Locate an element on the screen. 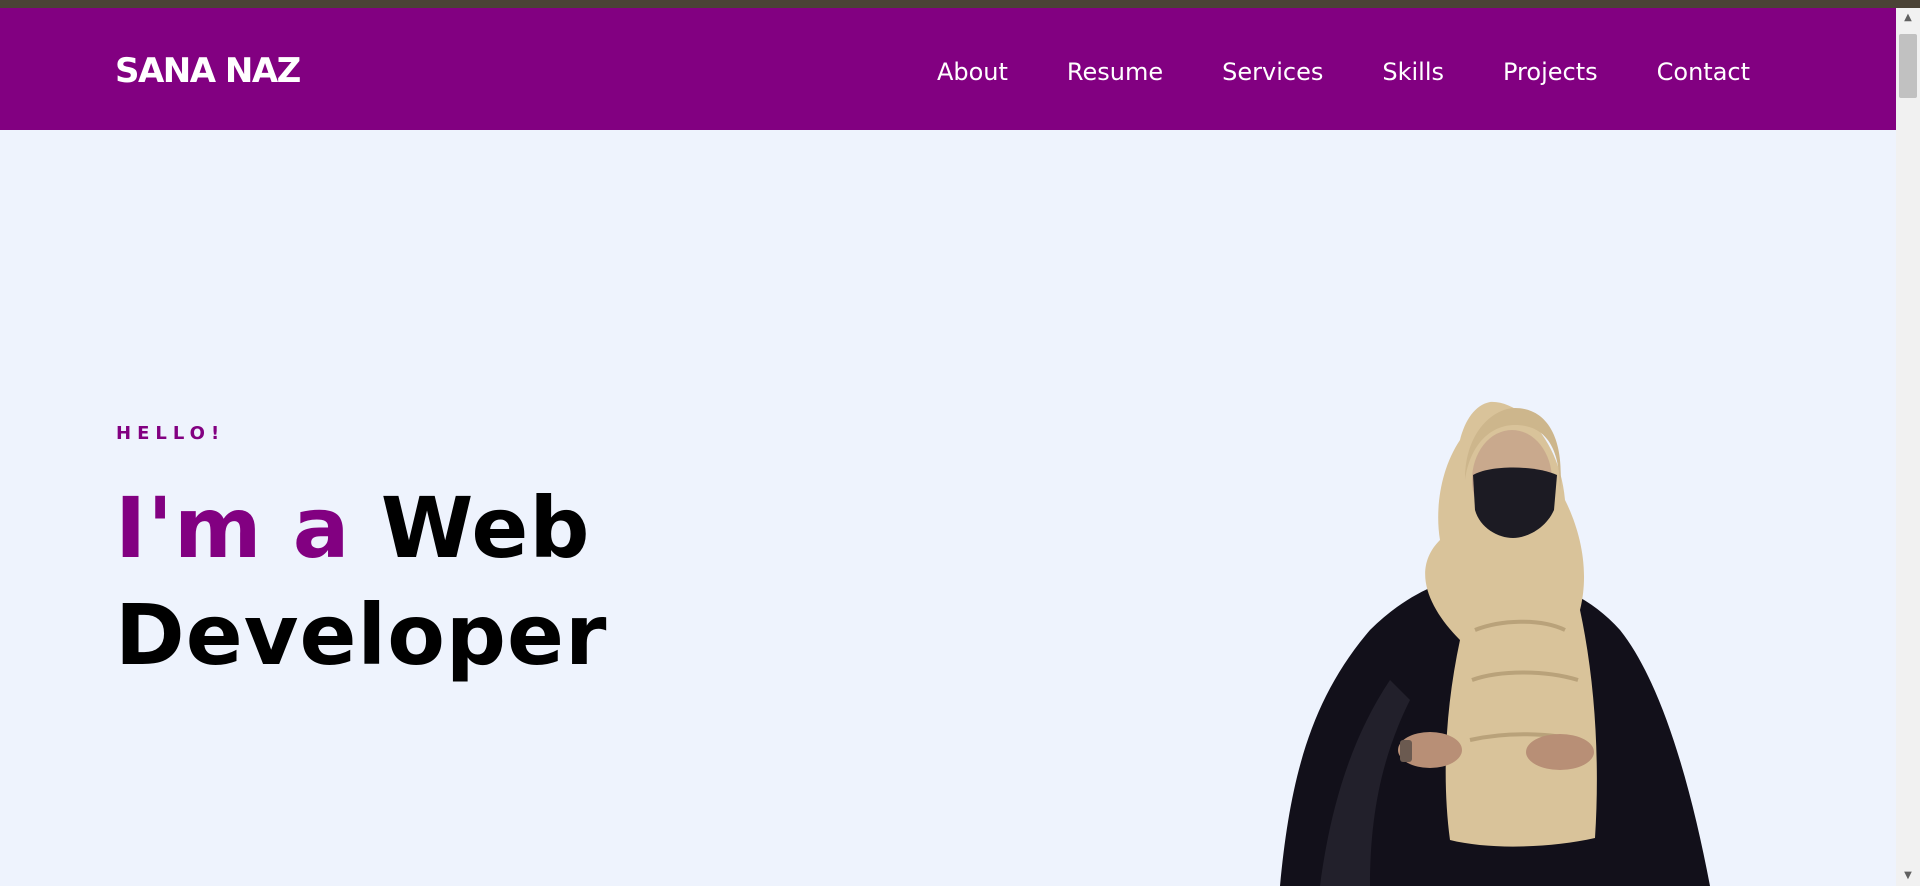  nav-link-projects: Projects is located at coordinates (1550, 72).